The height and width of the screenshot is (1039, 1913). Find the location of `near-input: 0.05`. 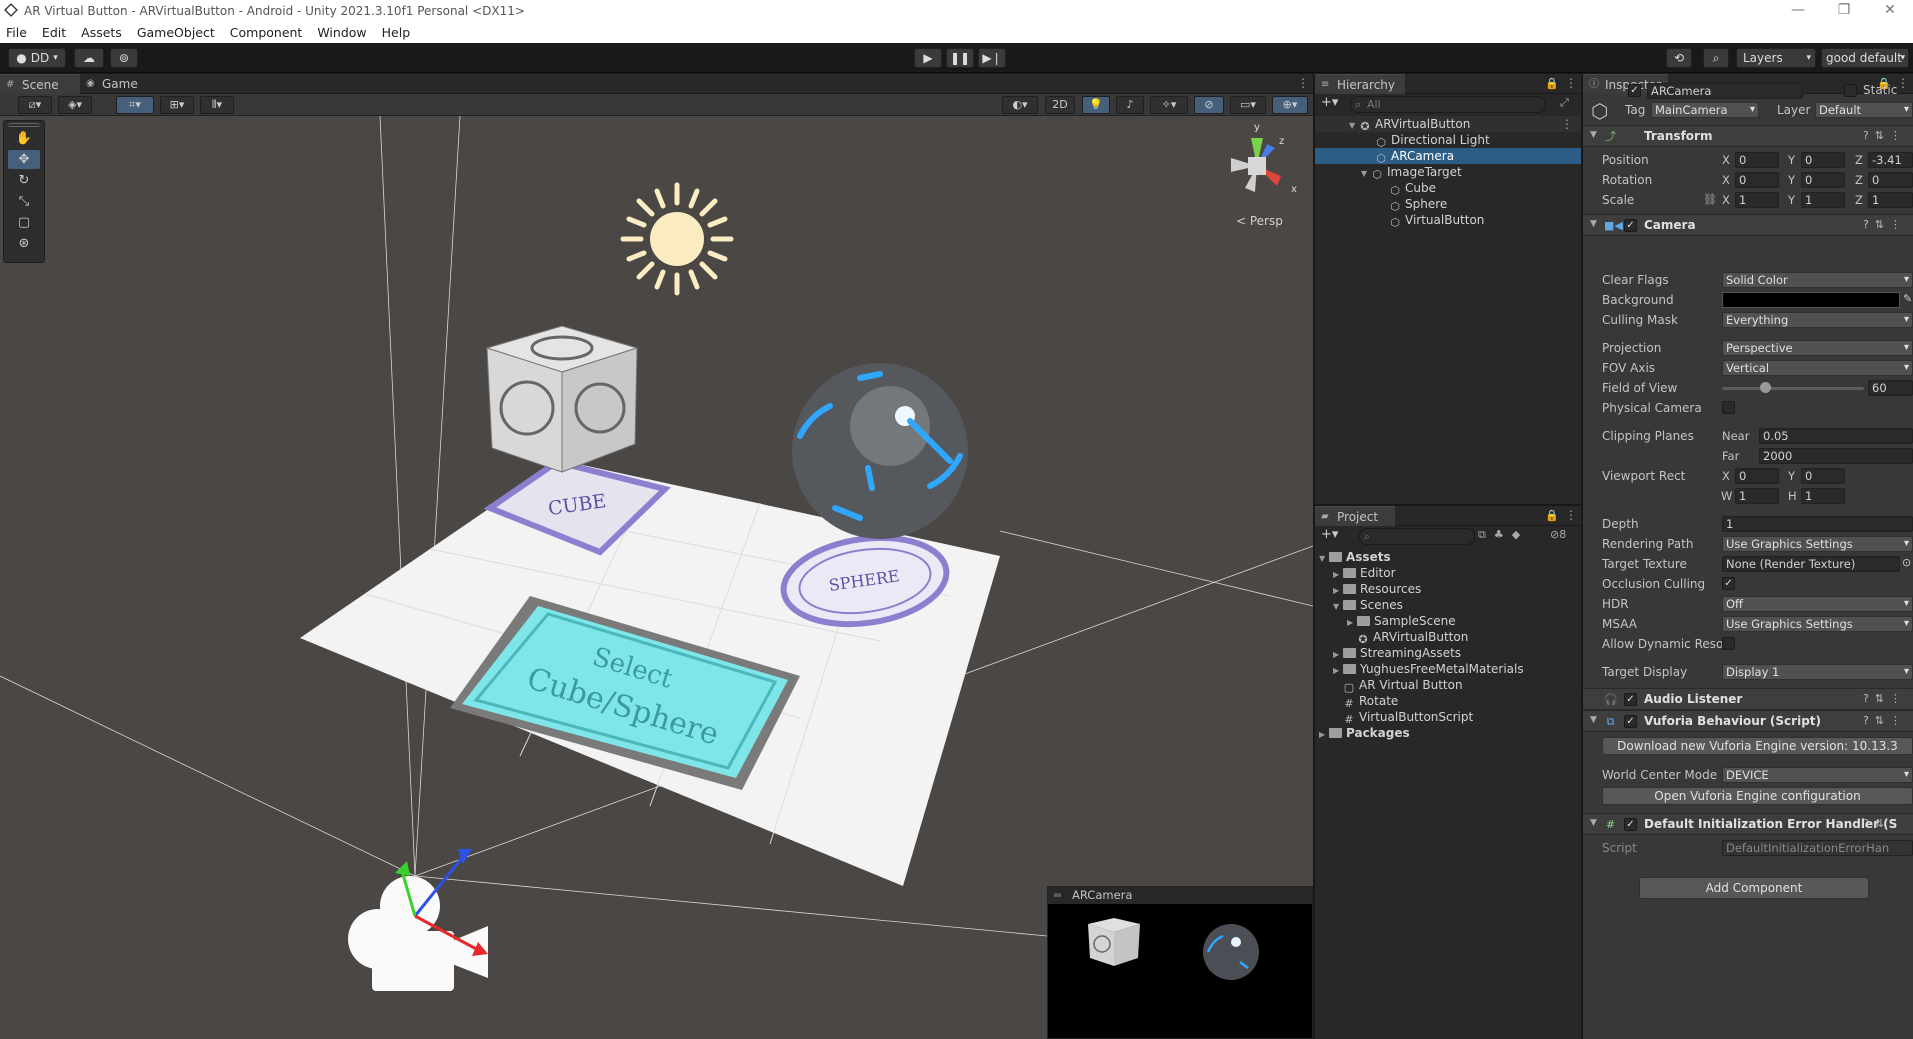

near-input: 0.05 is located at coordinates (1836, 436).